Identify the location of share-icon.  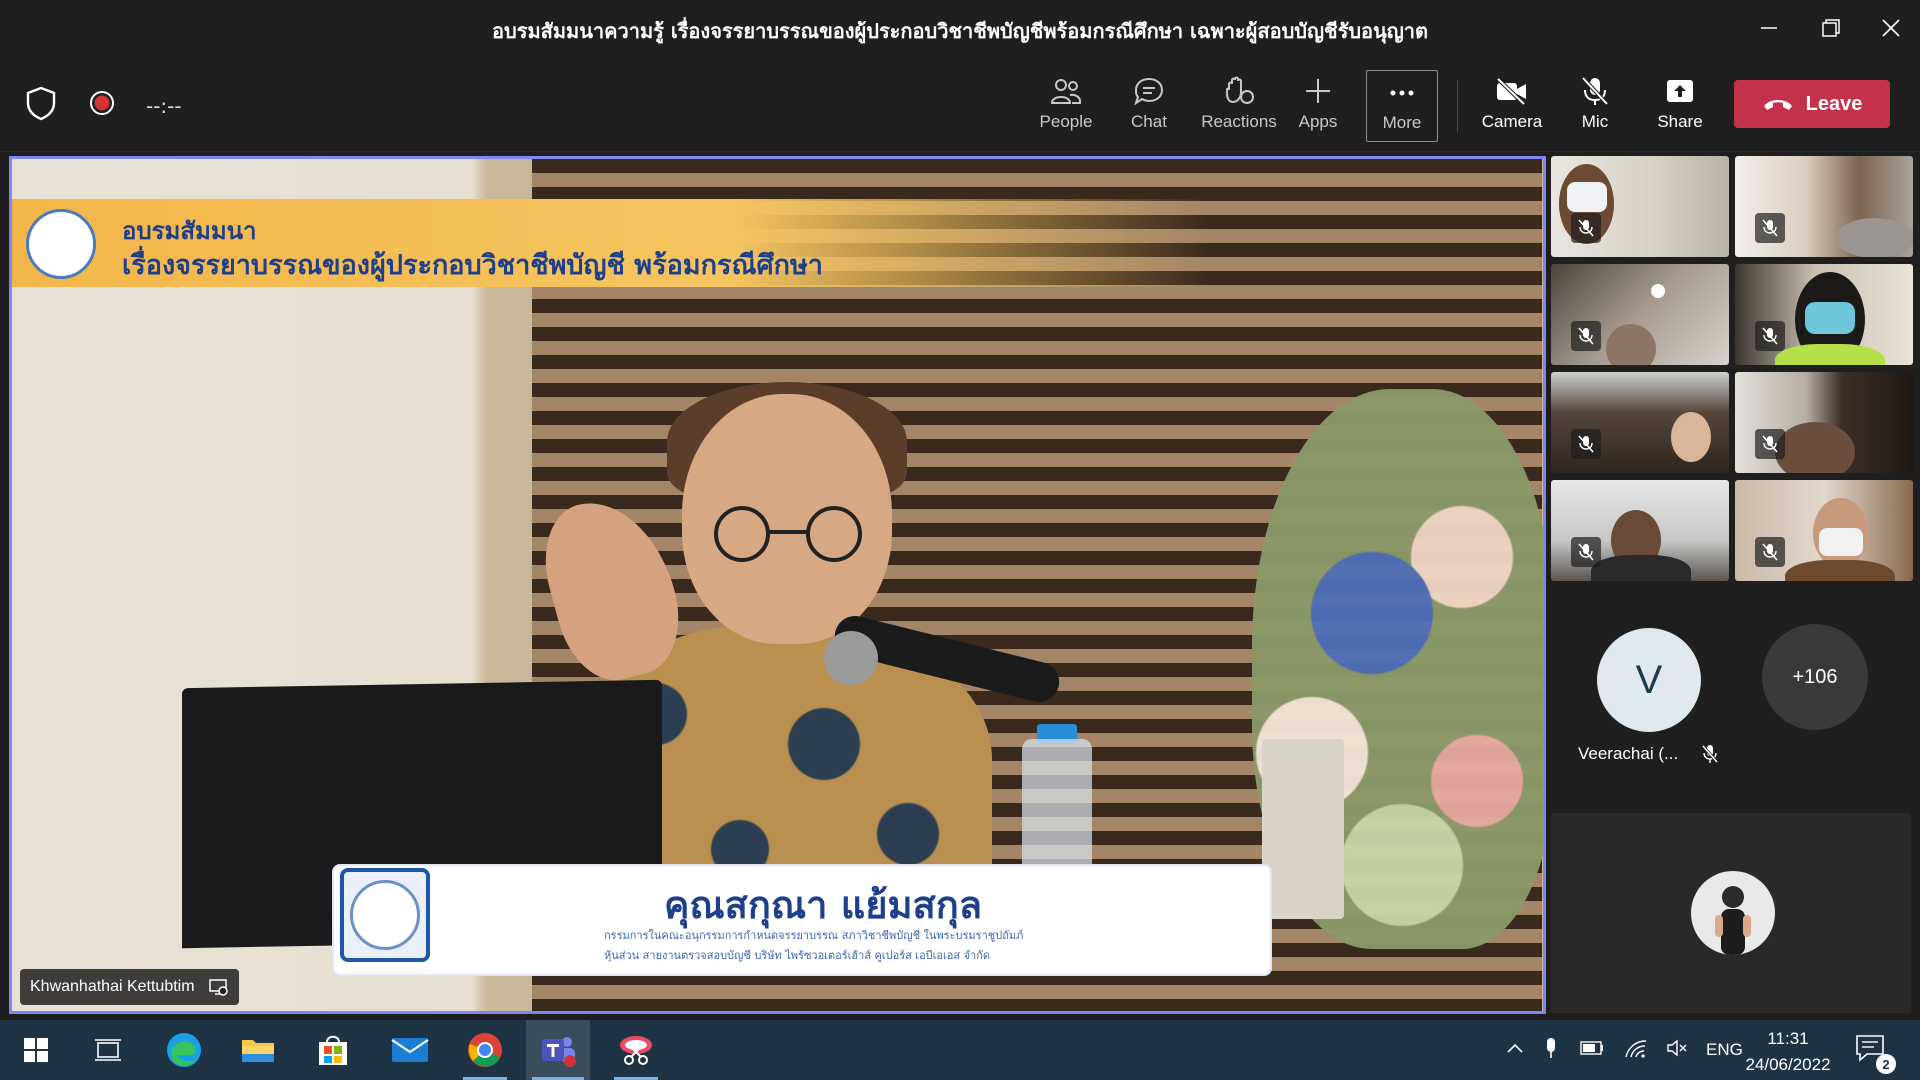
(1680, 91).